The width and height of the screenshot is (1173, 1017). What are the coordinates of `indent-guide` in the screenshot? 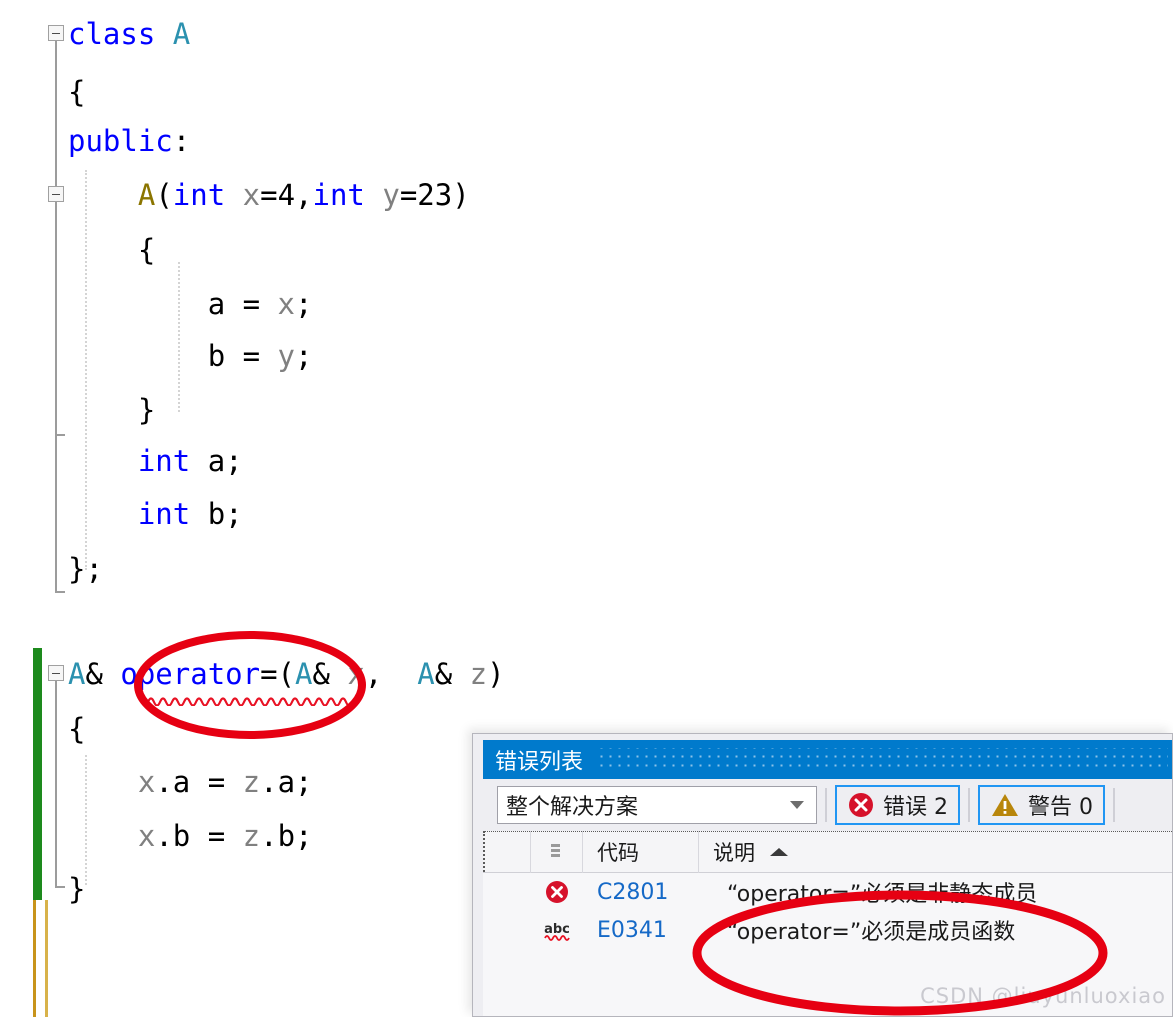 It's located at (179, 337).